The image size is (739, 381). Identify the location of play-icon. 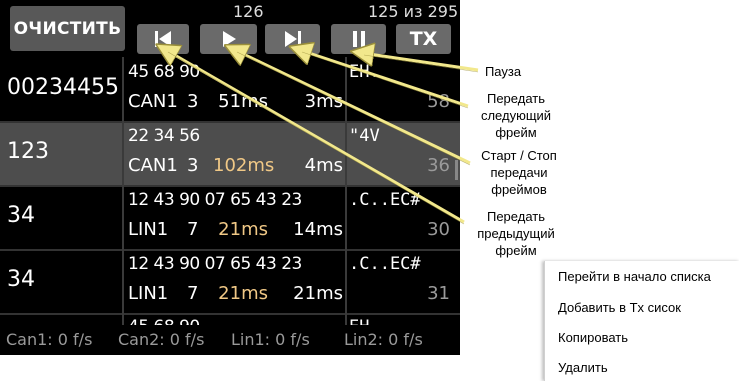
(229, 39).